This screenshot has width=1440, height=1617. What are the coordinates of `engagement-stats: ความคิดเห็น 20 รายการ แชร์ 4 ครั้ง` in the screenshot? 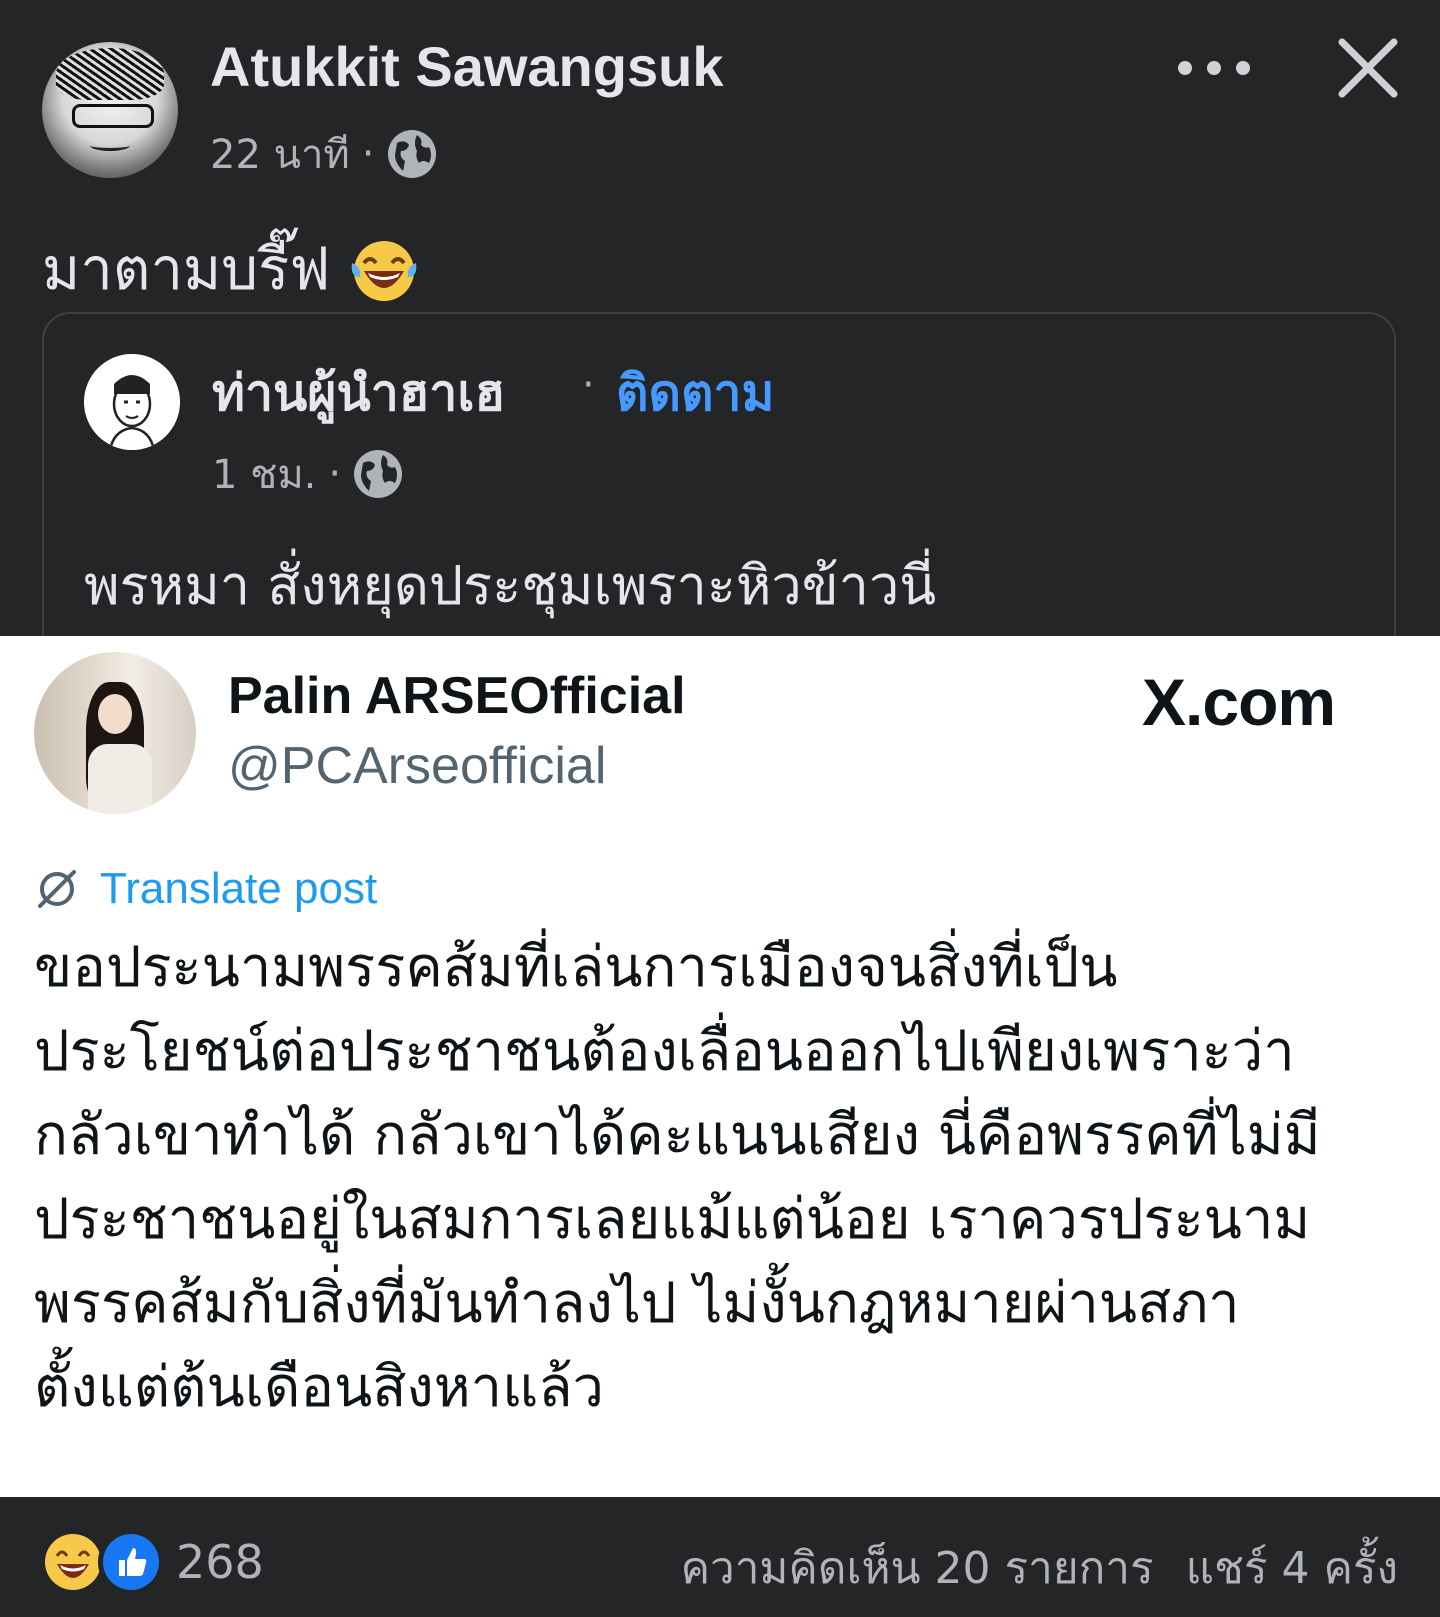 It's located at (1039, 1568).